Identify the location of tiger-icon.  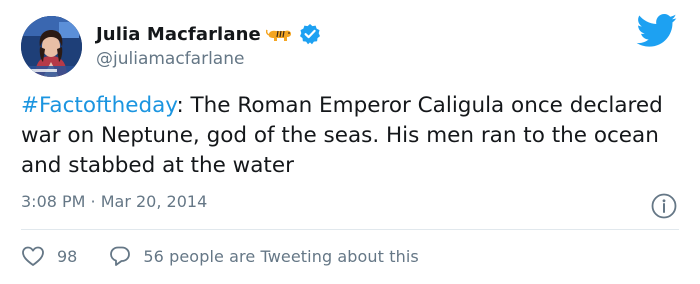
(279, 34).